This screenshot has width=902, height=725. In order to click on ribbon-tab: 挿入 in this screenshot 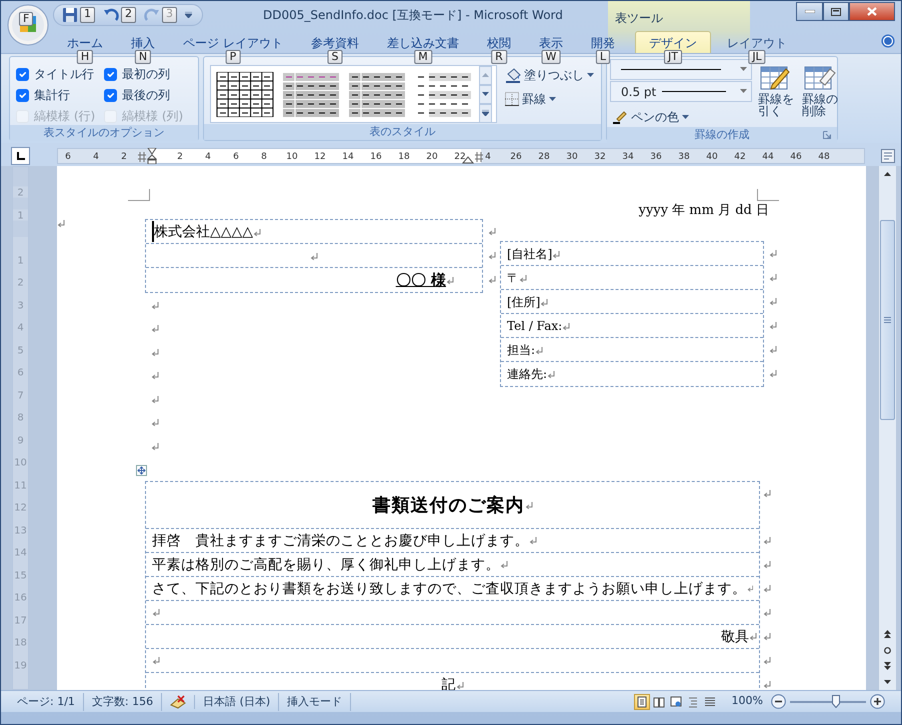, I will do `click(143, 42)`.